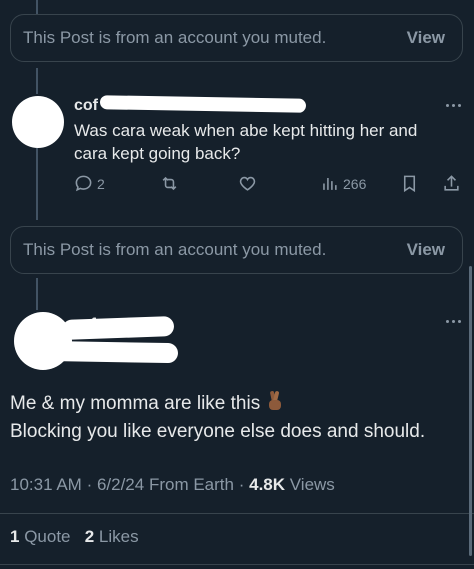 The height and width of the screenshot is (569, 474). What do you see at coordinates (37, 184) in the screenshot?
I see `thread-line-mid2` at bounding box center [37, 184].